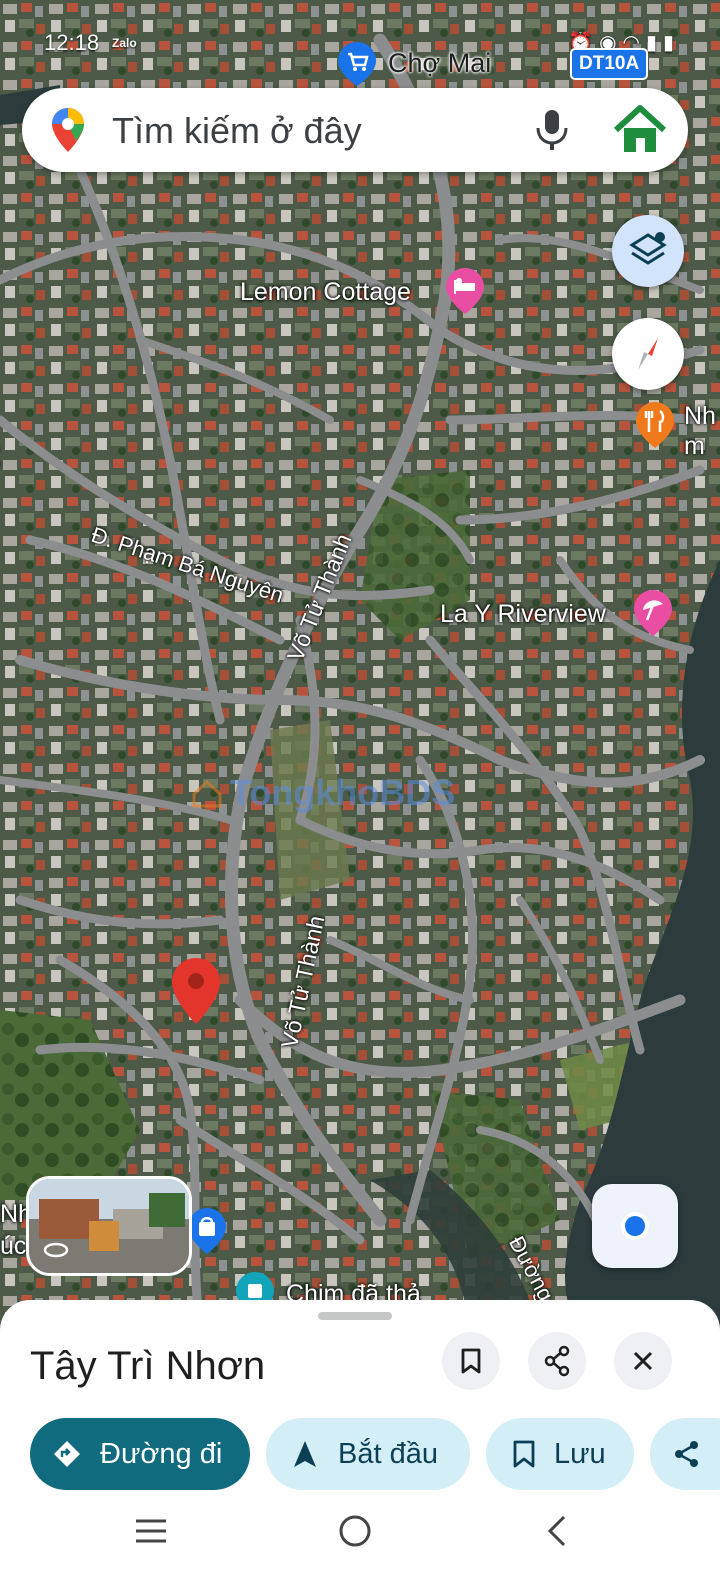  Describe the element at coordinates (388, 1453) in the screenshot. I see `start-label: Bắt đầu` at that location.